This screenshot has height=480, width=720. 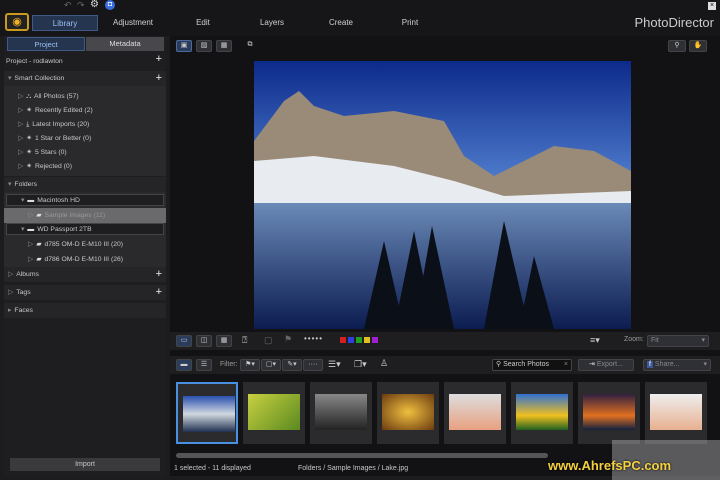 I want to click on folder-label: d786 OM-D E-M10 III (26), so click(x=84, y=259).